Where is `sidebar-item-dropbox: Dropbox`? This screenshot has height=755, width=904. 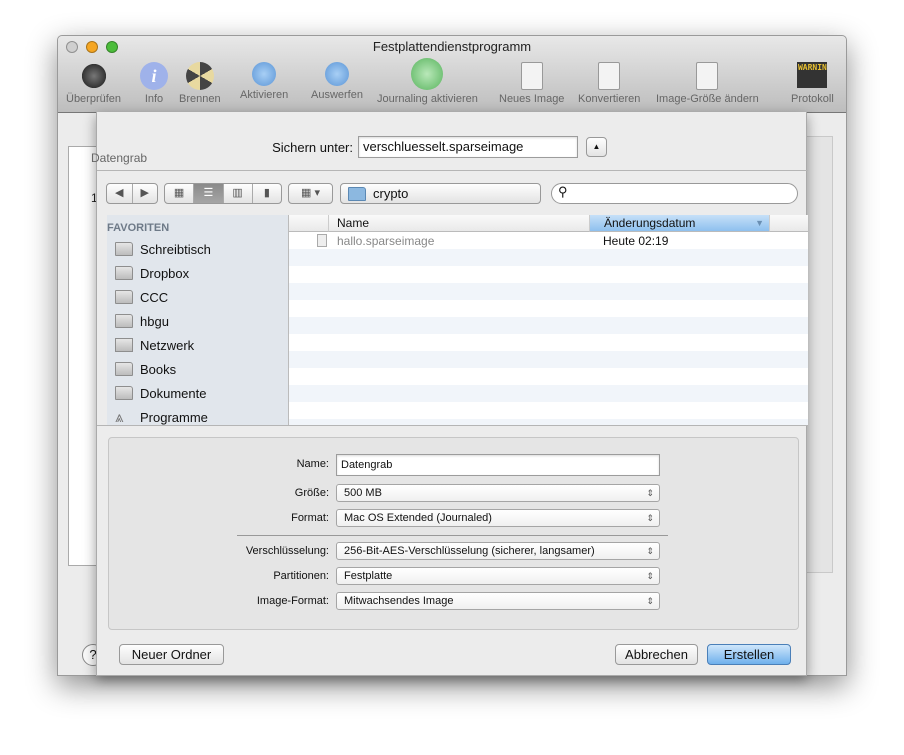
sidebar-item-dropbox: Dropbox is located at coordinates (152, 273).